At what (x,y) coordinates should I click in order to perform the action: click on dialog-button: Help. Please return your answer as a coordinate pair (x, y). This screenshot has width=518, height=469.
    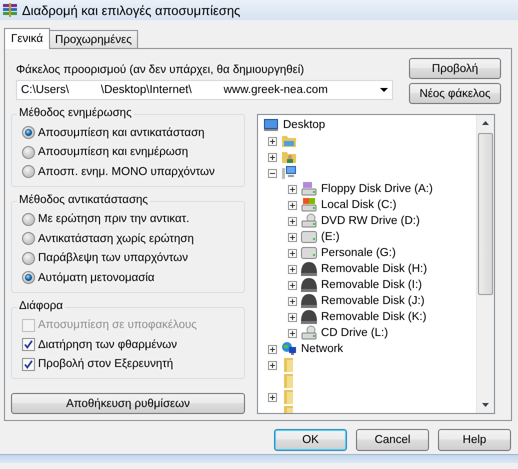
    Looking at the image, I should click on (474, 440).